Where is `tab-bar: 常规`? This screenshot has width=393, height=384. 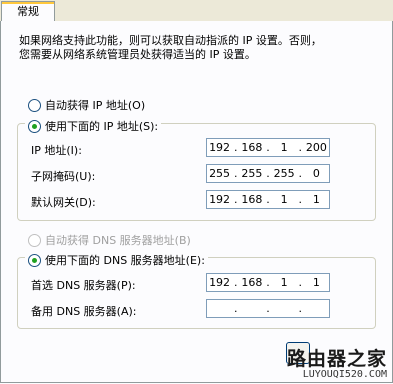
tab-bar: 常规 is located at coordinates (196, 11).